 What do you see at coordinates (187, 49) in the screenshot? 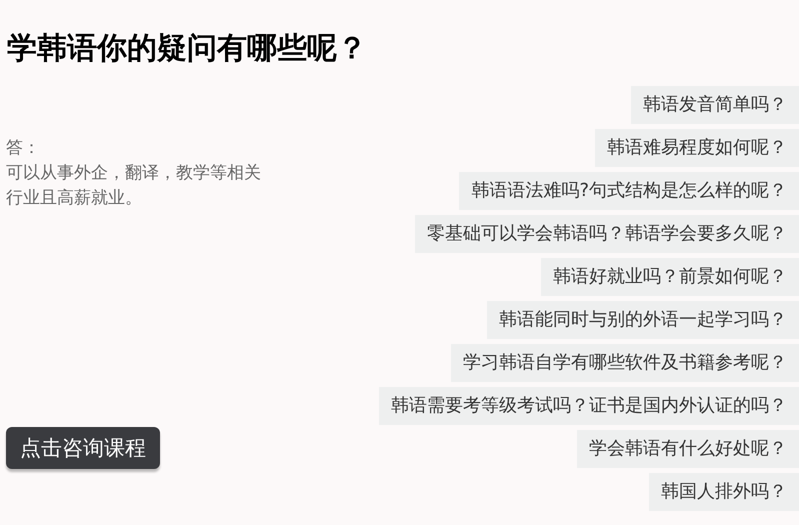
I see `page-title: 学韩语你的疑问有哪些呢？` at bounding box center [187, 49].